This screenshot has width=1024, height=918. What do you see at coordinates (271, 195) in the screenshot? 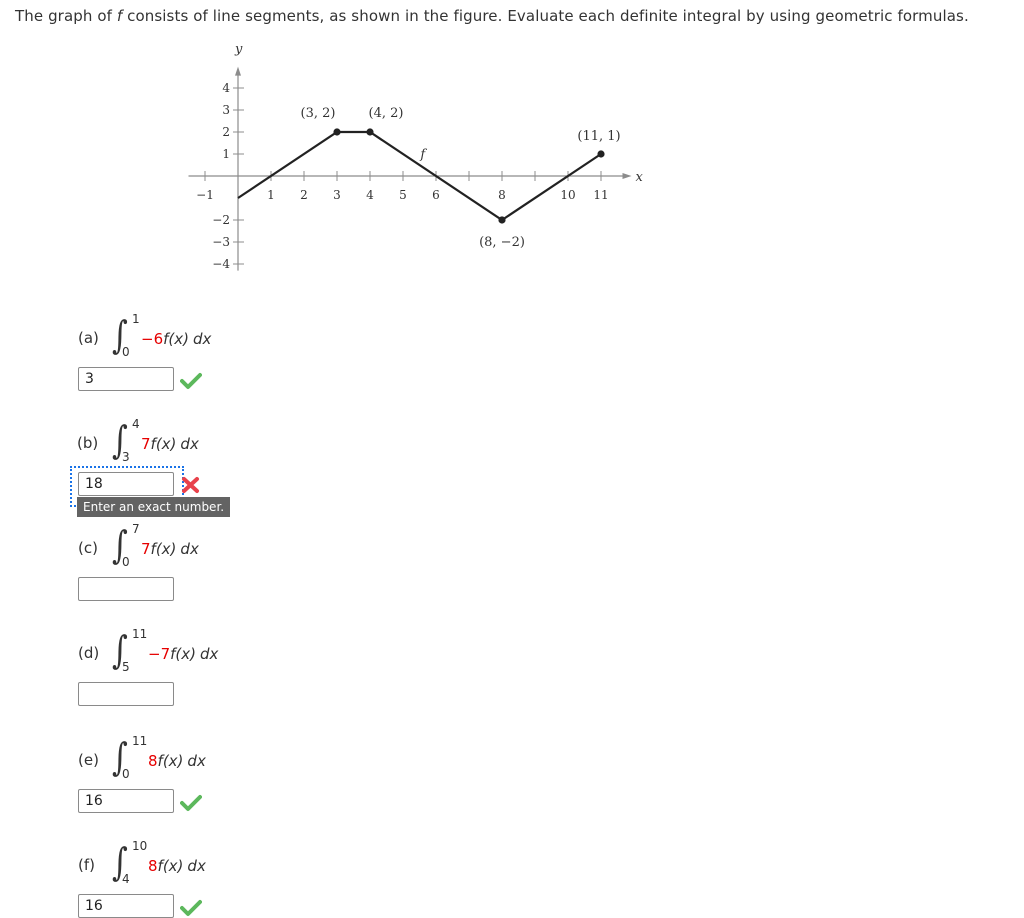
I see `x-tick-label: 1` at bounding box center [271, 195].